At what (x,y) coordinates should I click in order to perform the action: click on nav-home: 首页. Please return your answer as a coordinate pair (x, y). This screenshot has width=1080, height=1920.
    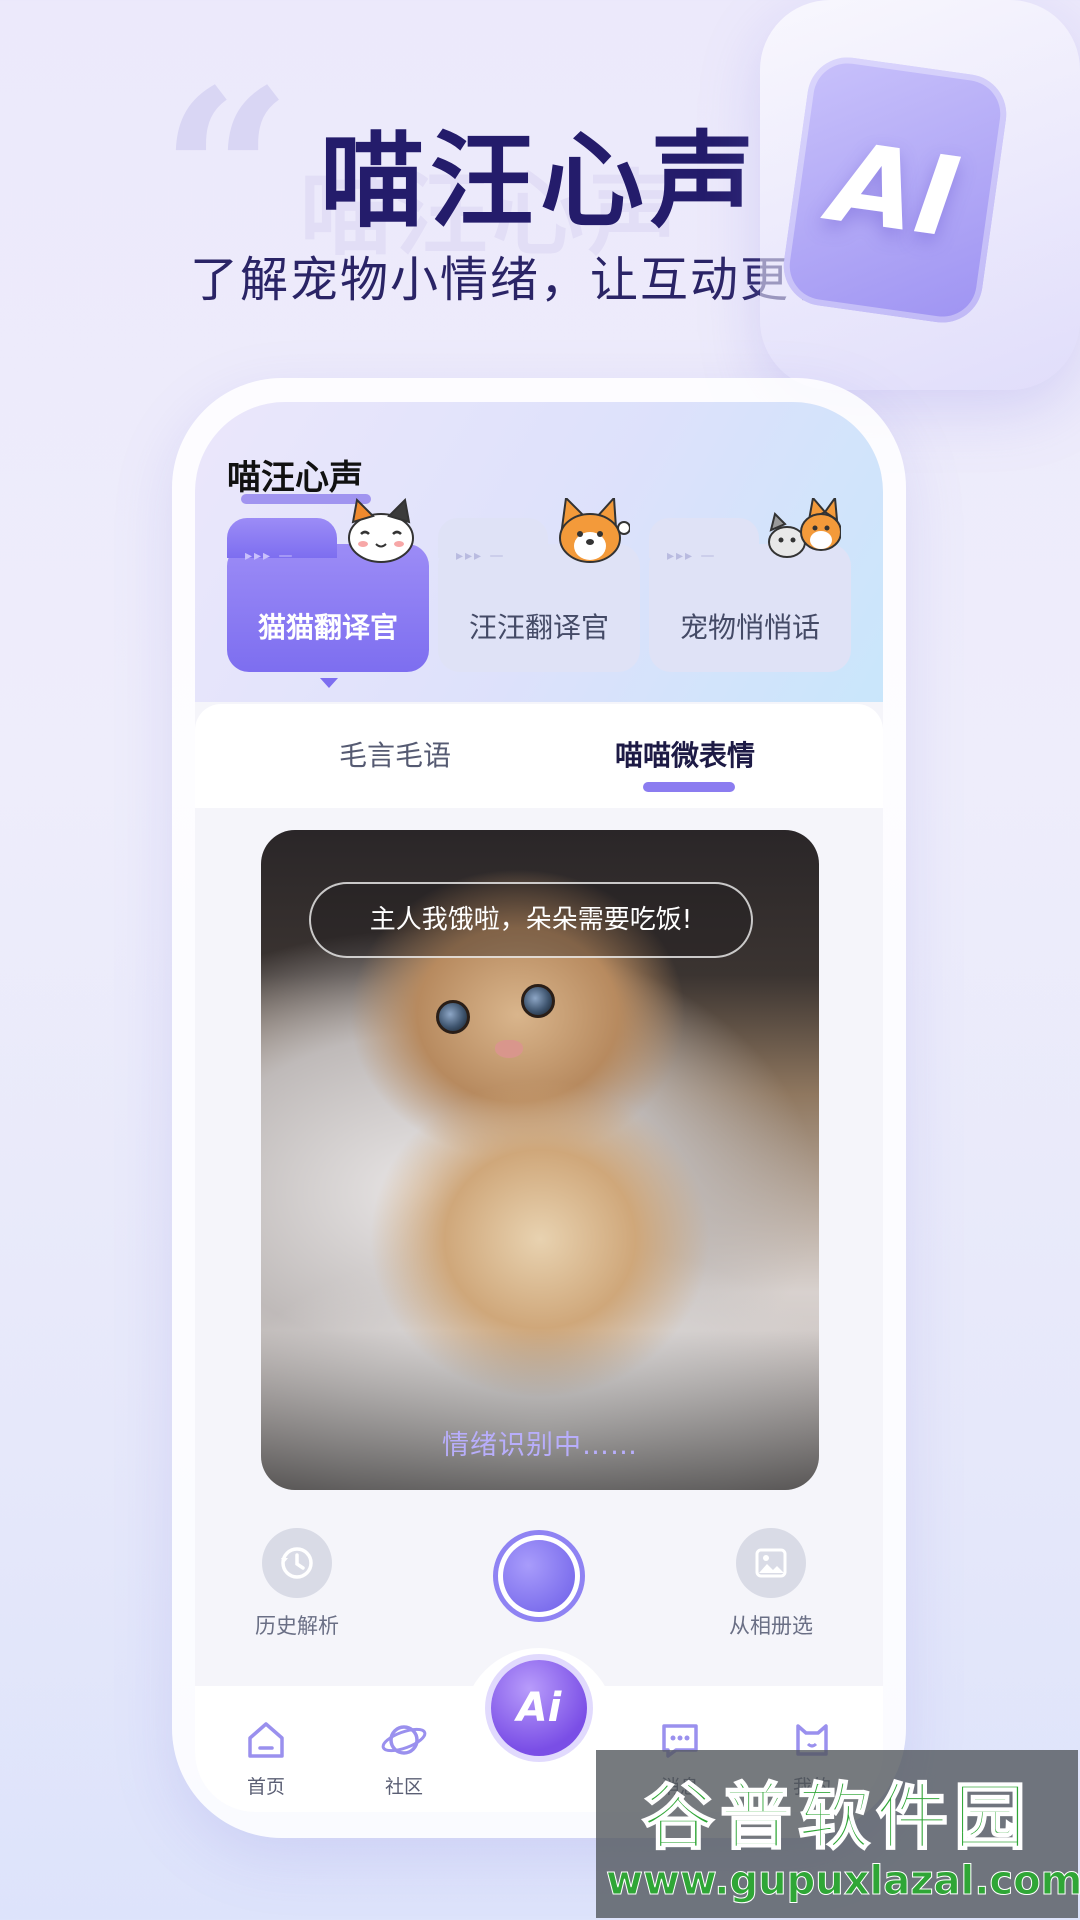
    Looking at the image, I should click on (266, 1758).